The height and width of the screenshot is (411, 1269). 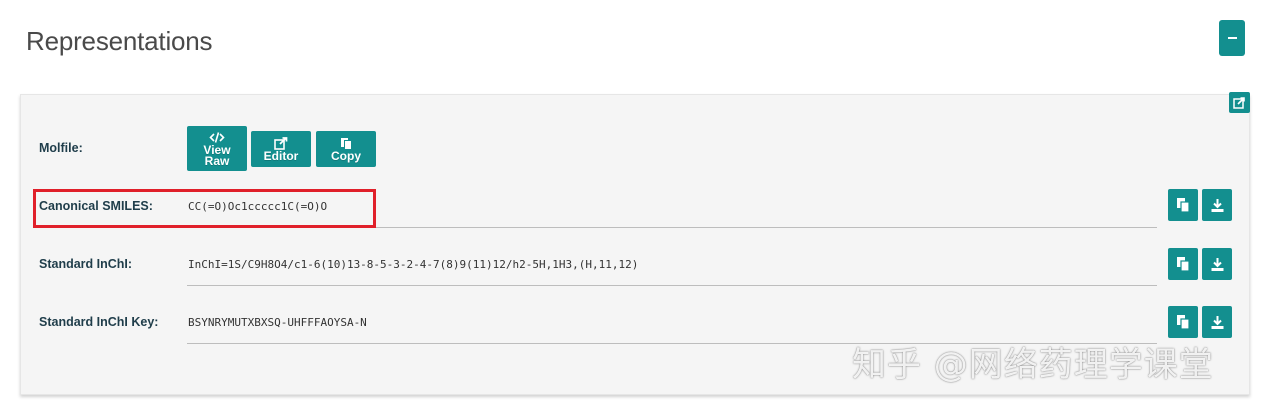 I want to click on collapse-button, so click(x=1232, y=38).